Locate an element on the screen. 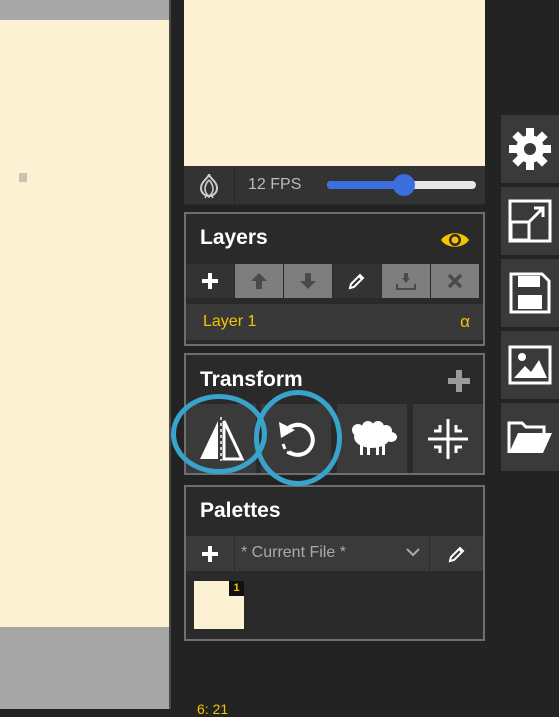  settings-button is located at coordinates (530, 149).